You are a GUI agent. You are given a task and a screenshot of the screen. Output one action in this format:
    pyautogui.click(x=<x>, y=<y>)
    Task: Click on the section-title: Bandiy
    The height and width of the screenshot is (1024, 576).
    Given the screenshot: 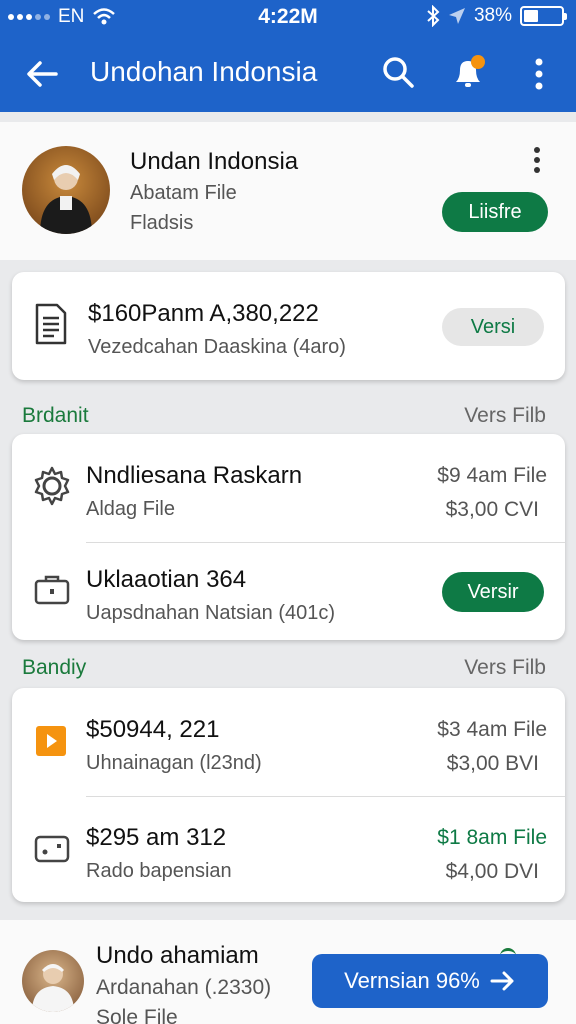 What is the action you would take?
    pyautogui.click(x=54, y=667)
    